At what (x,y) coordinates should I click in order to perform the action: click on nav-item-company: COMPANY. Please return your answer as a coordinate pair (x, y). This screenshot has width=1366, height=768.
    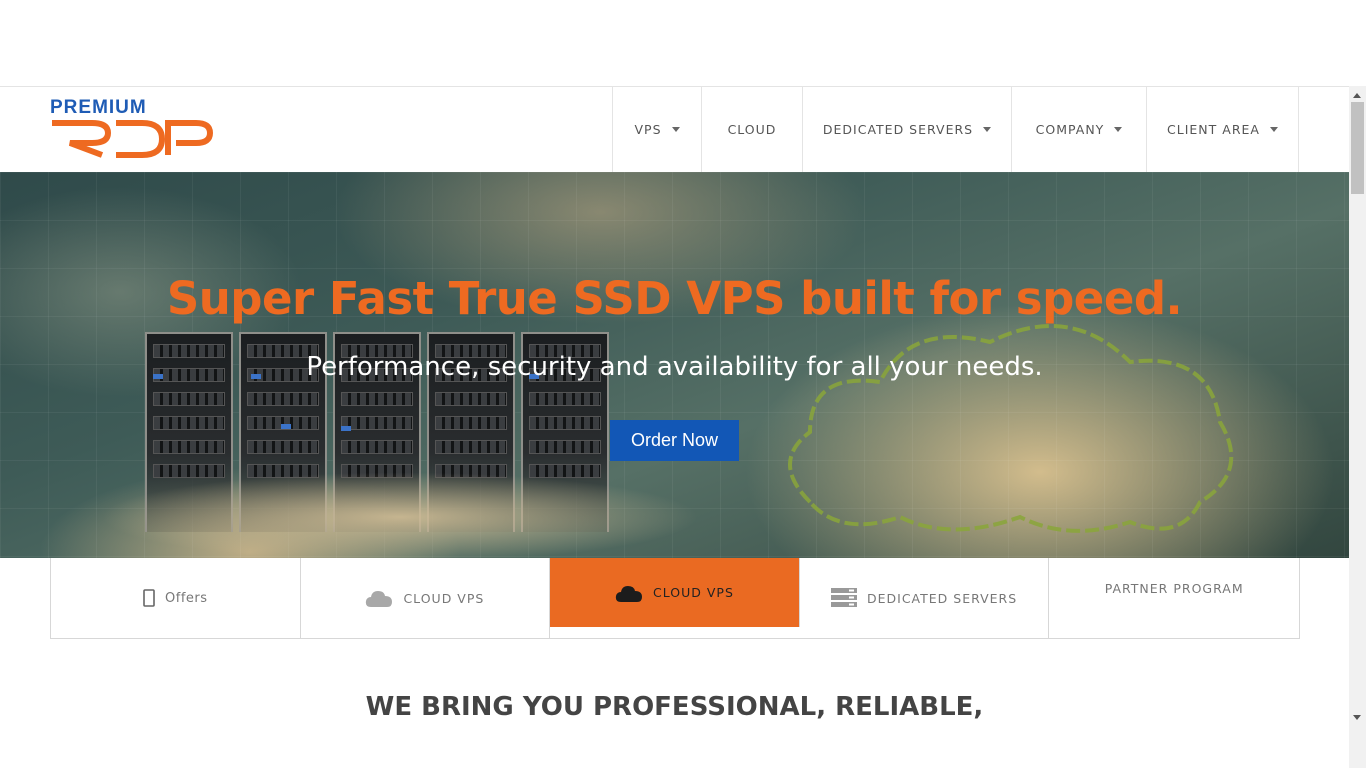
    Looking at the image, I should click on (1078, 129).